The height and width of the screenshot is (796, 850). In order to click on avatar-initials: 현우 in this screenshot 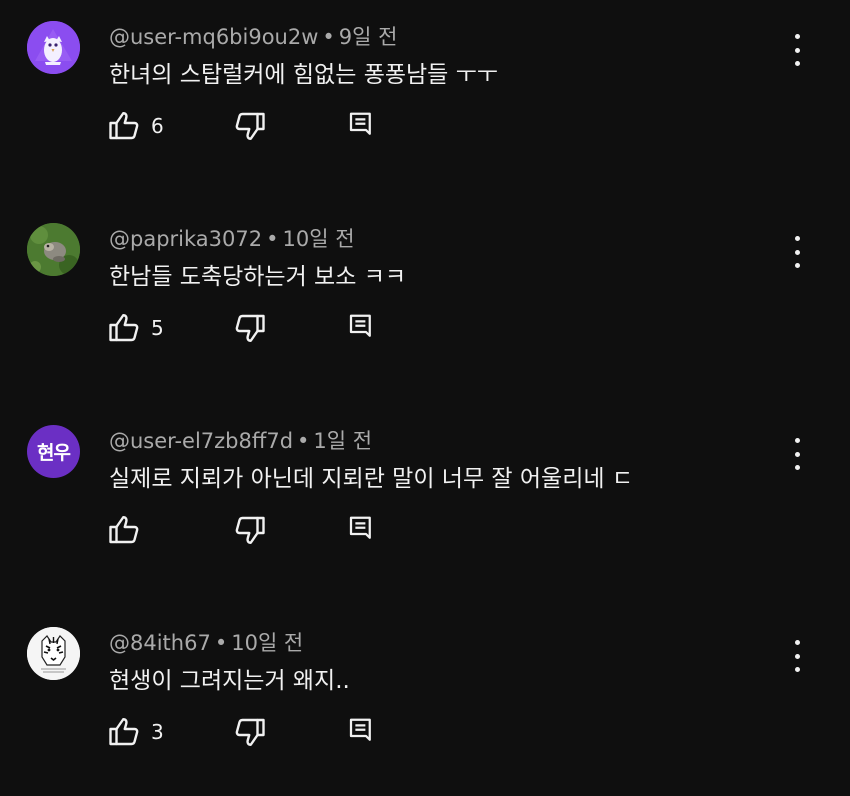, I will do `click(54, 453)`.